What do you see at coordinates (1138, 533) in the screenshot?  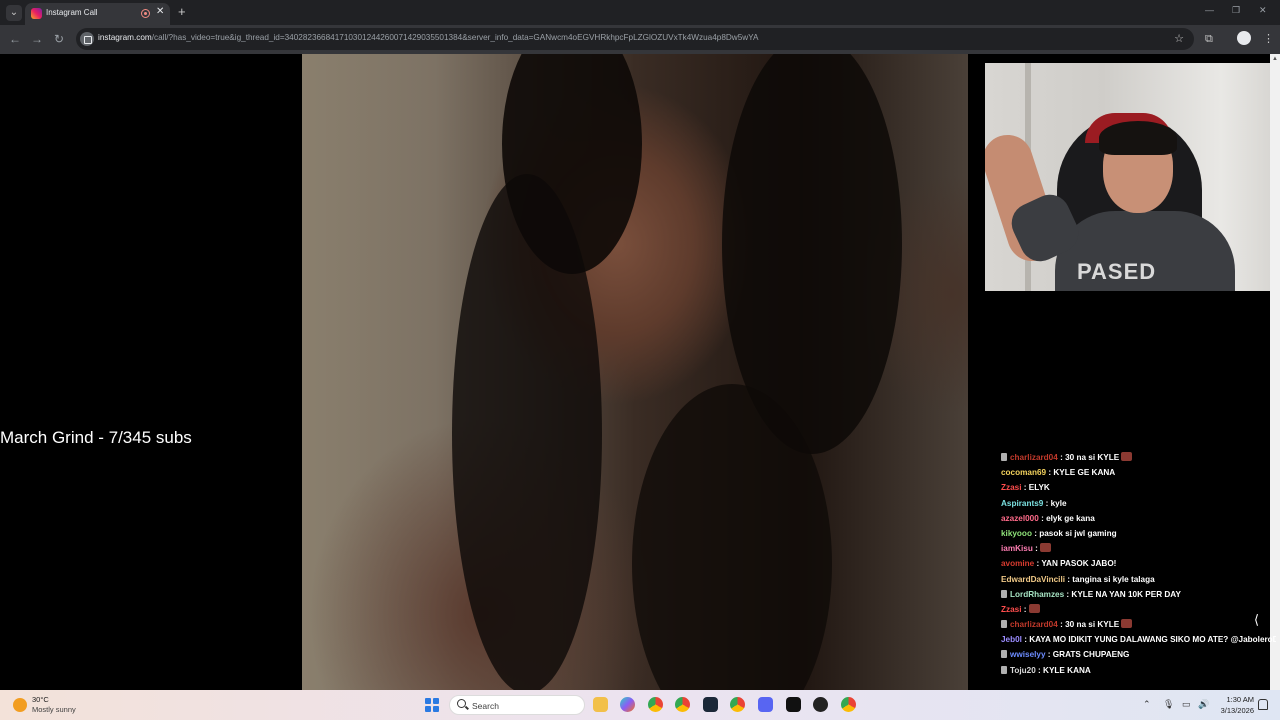 I see `chat-message: kikyooo : pasok si jwl gaming` at bounding box center [1138, 533].